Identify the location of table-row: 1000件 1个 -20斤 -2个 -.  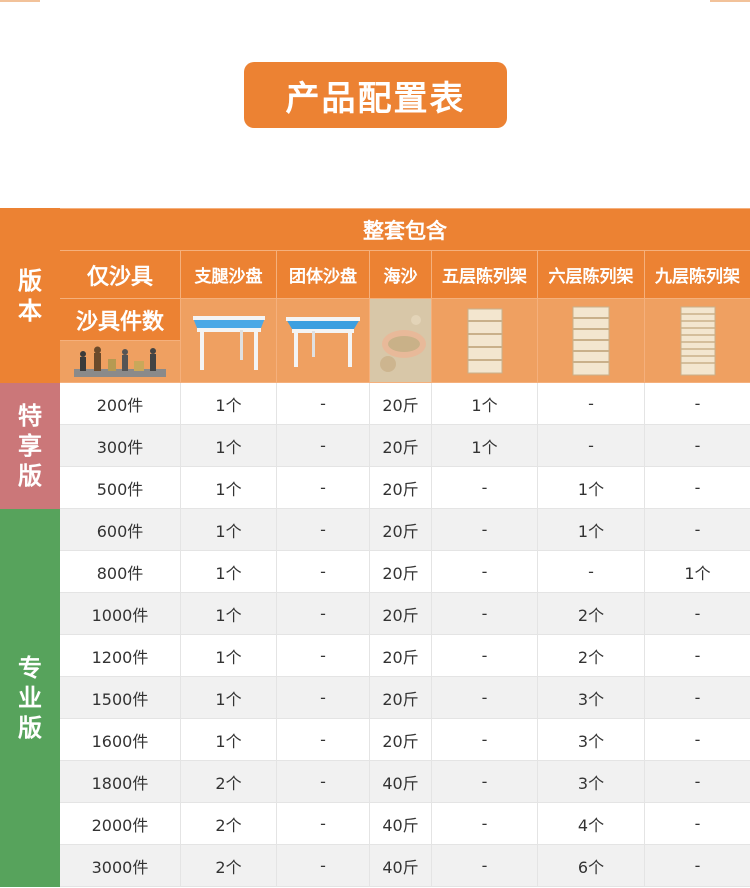
(375, 613).